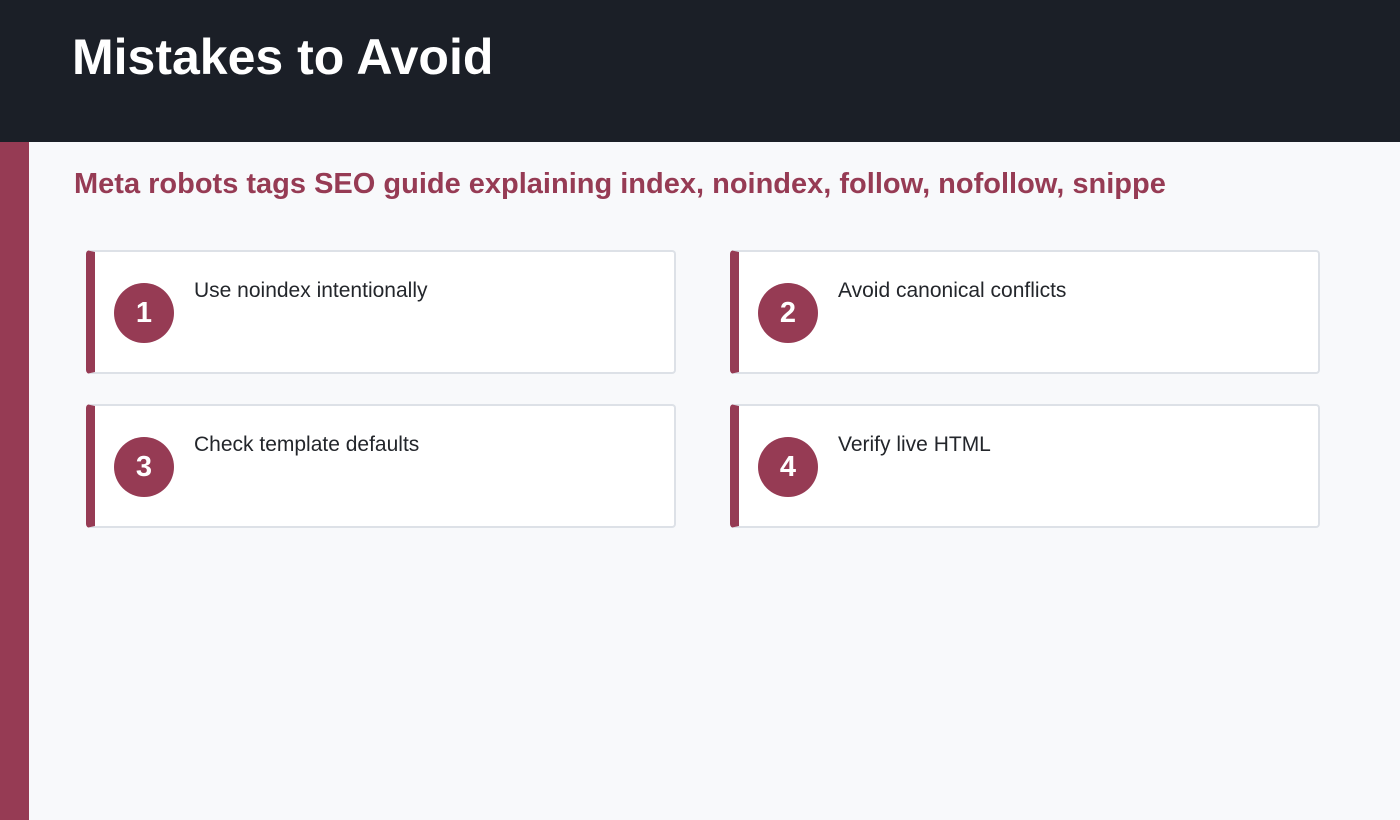 The height and width of the screenshot is (820, 1400). Describe the element at coordinates (144, 467) in the screenshot. I see `step-number-badge: 3` at that location.